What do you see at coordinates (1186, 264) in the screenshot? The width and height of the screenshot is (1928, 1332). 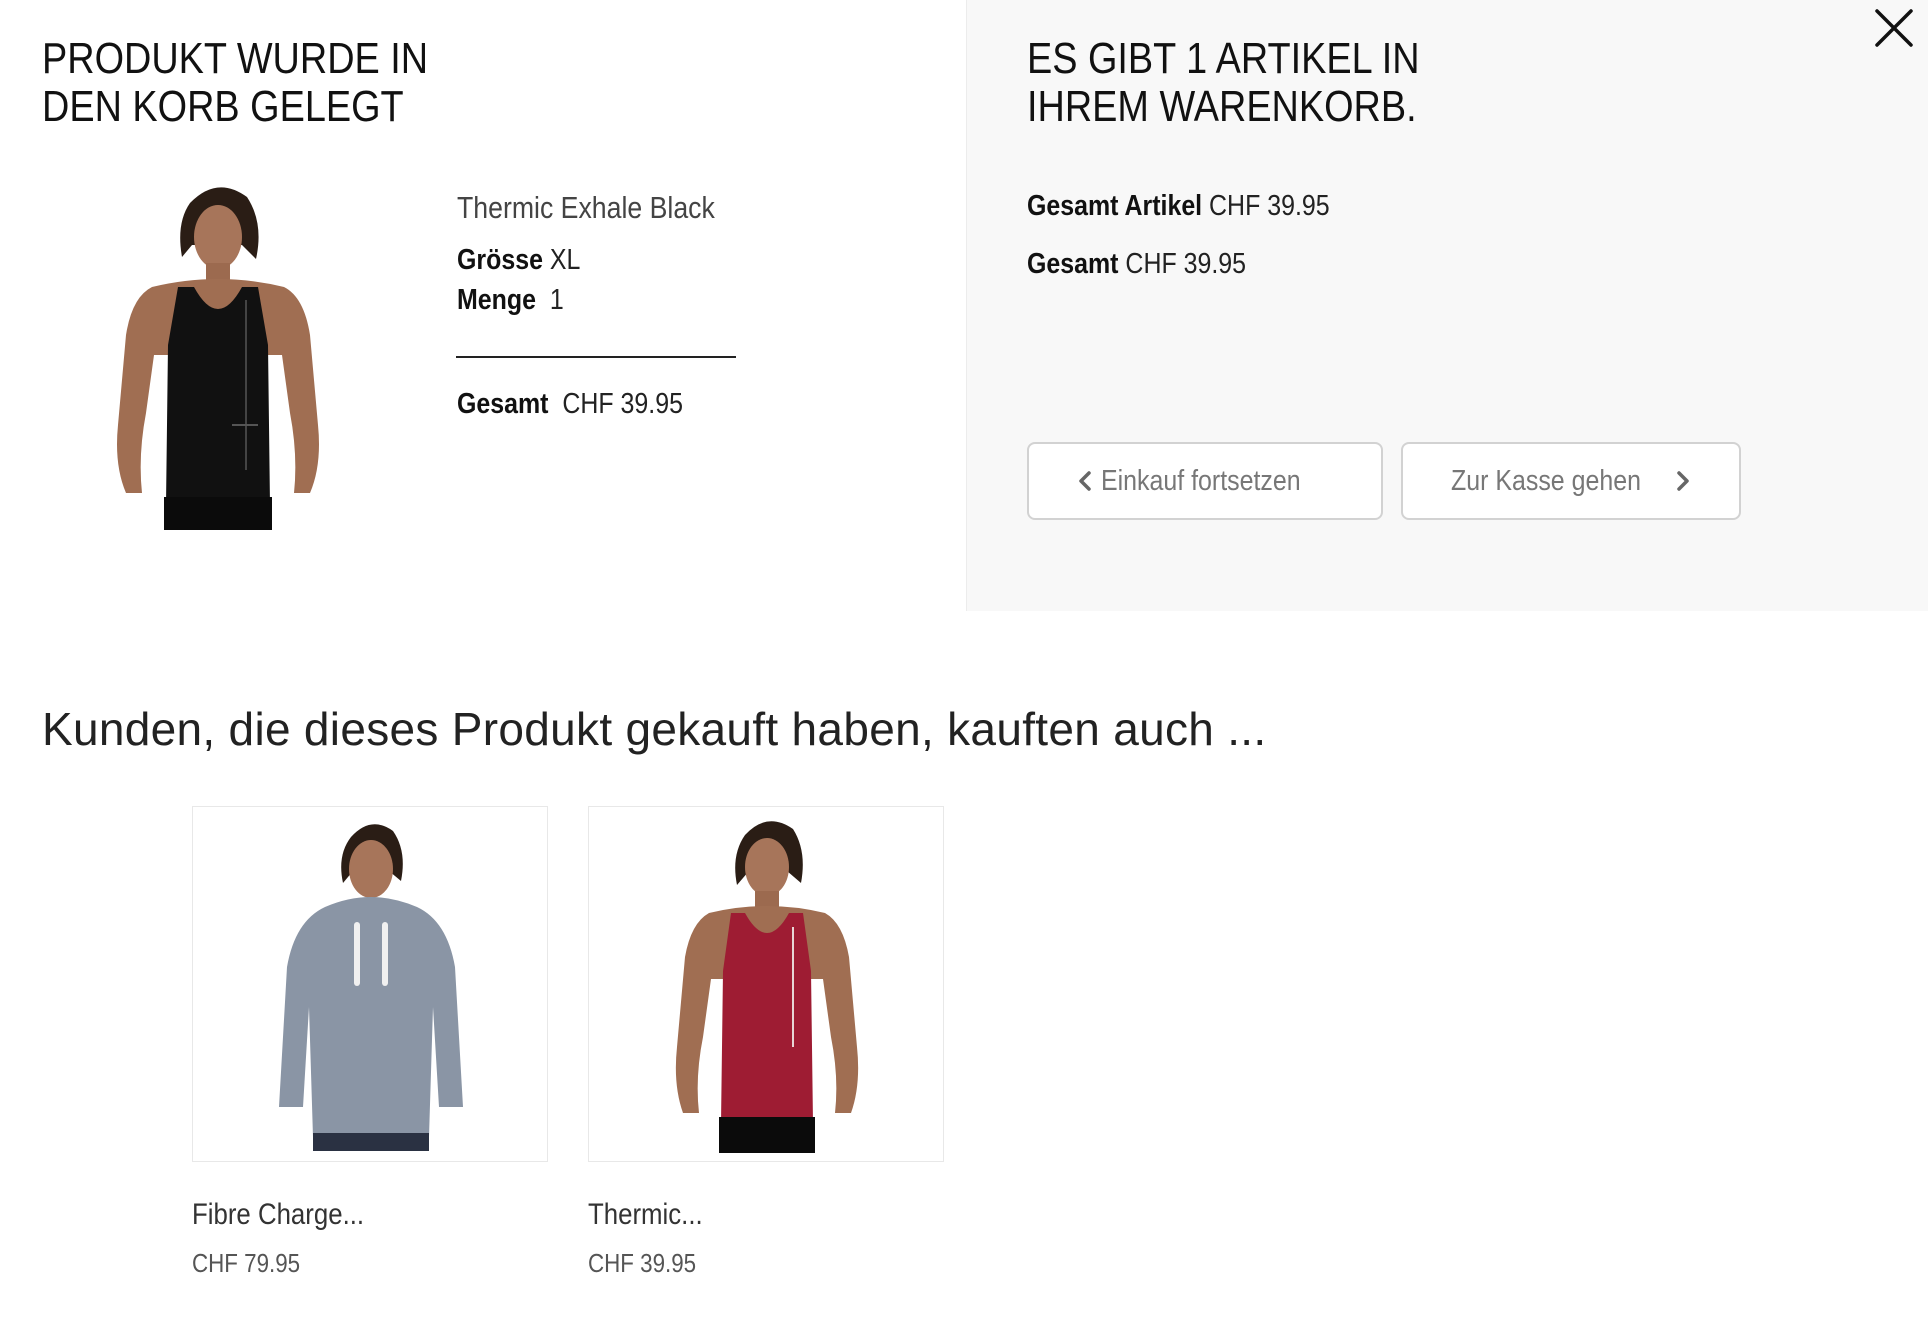 I see `cart-total-value: CHF 39.95` at bounding box center [1186, 264].